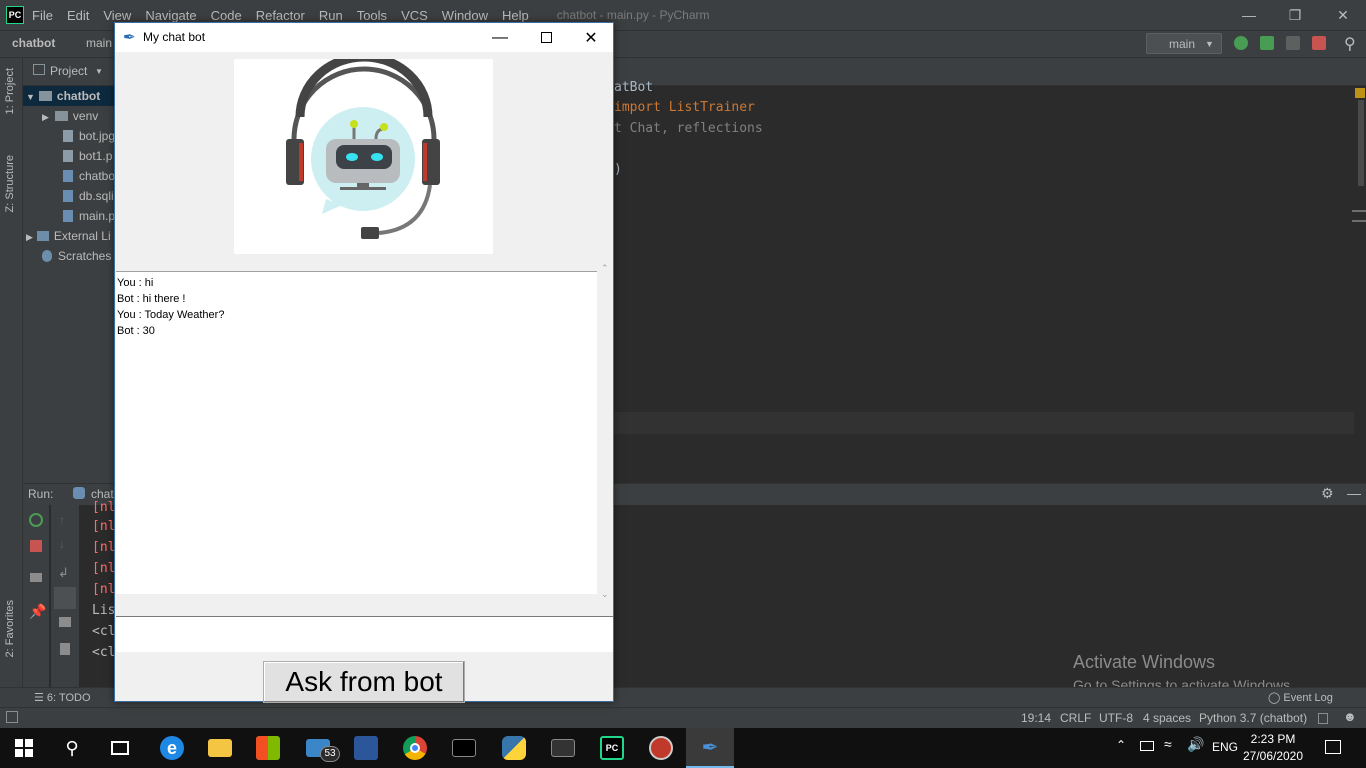  I want to click on status-encoding: UTF-8, so click(1116, 718).